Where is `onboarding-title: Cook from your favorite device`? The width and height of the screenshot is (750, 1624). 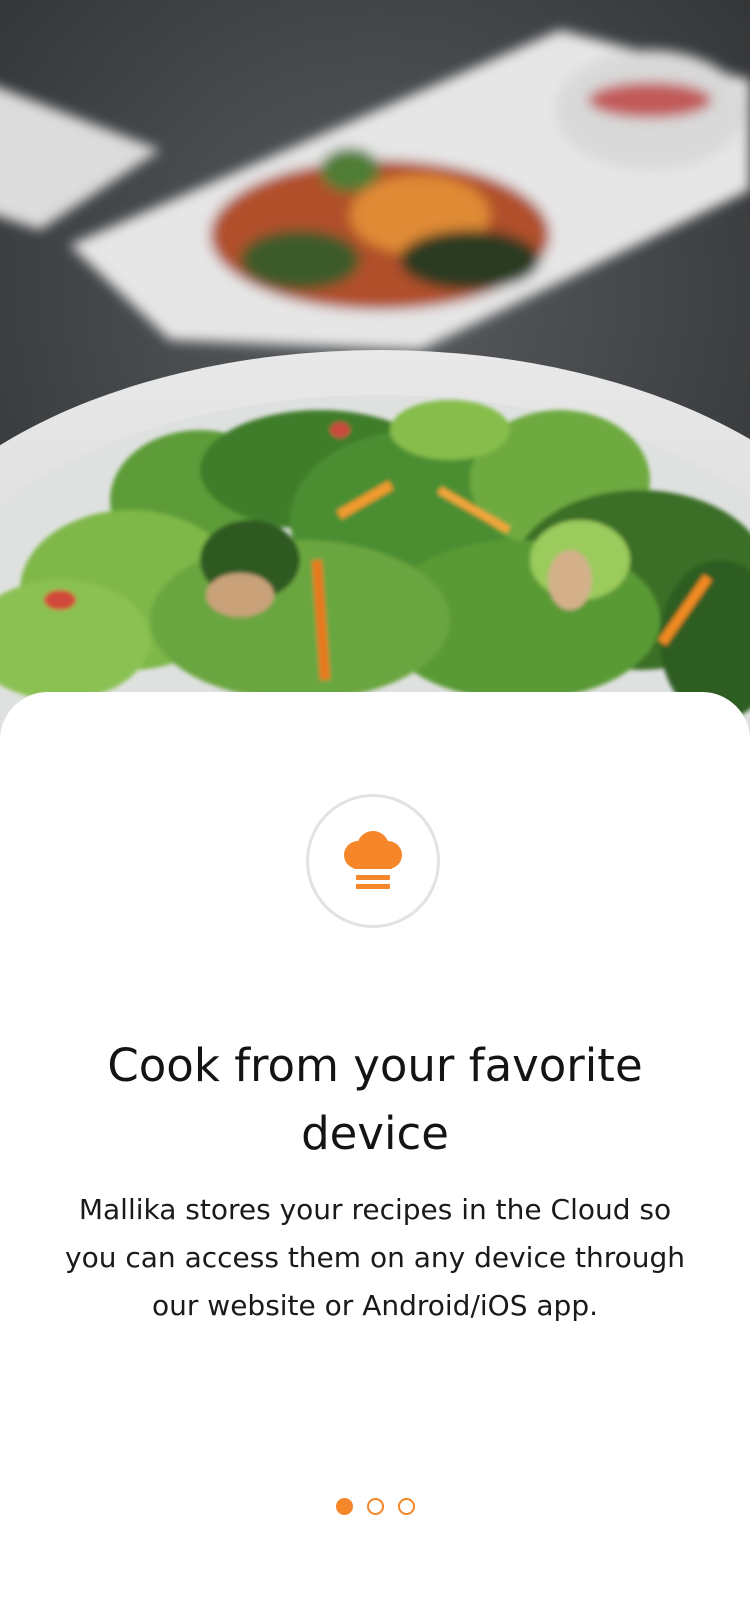
onboarding-title: Cook from your favorite device is located at coordinates (375, 1099).